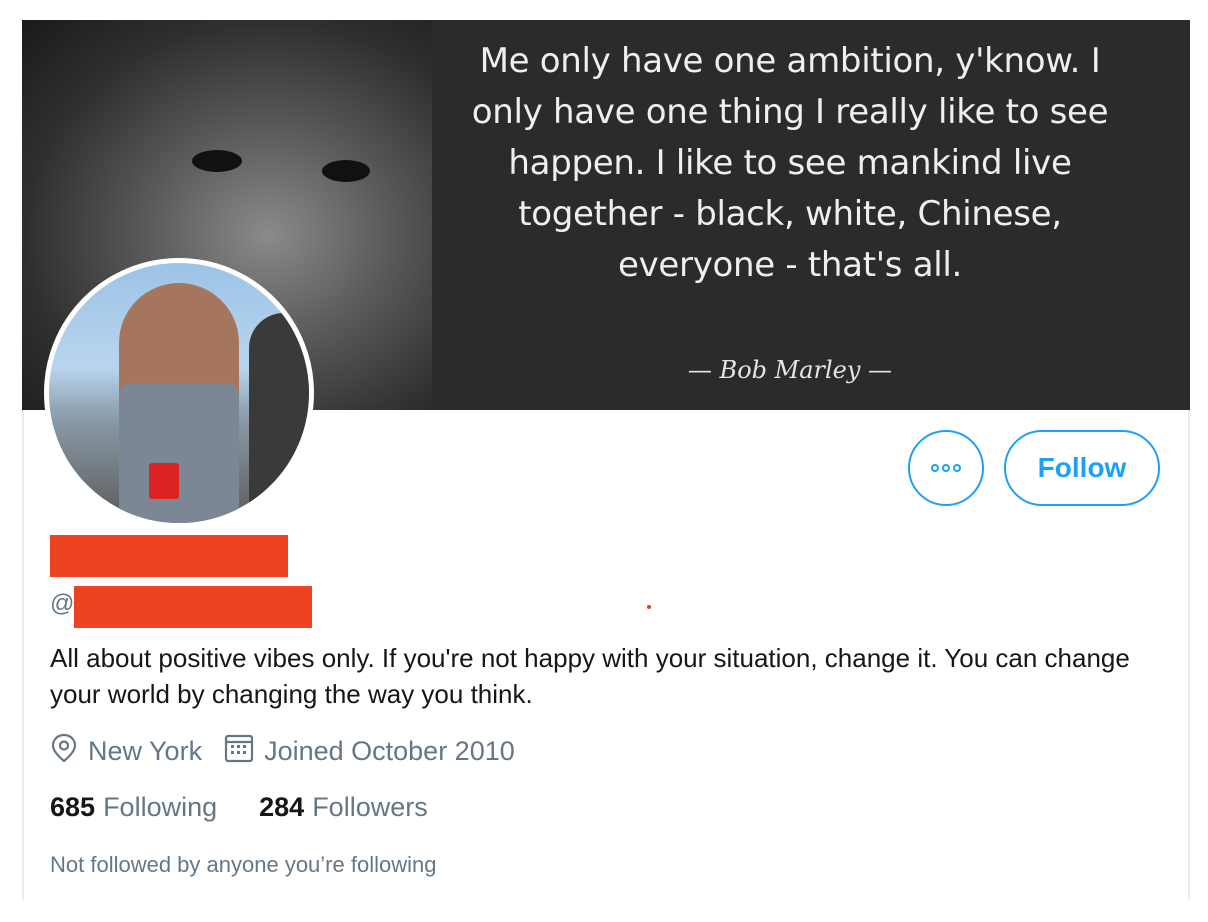 The width and height of the screenshot is (1208, 922). What do you see at coordinates (160, 807) in the screenshot?
I see `following-label: Following` at bounding box center [160, 807].